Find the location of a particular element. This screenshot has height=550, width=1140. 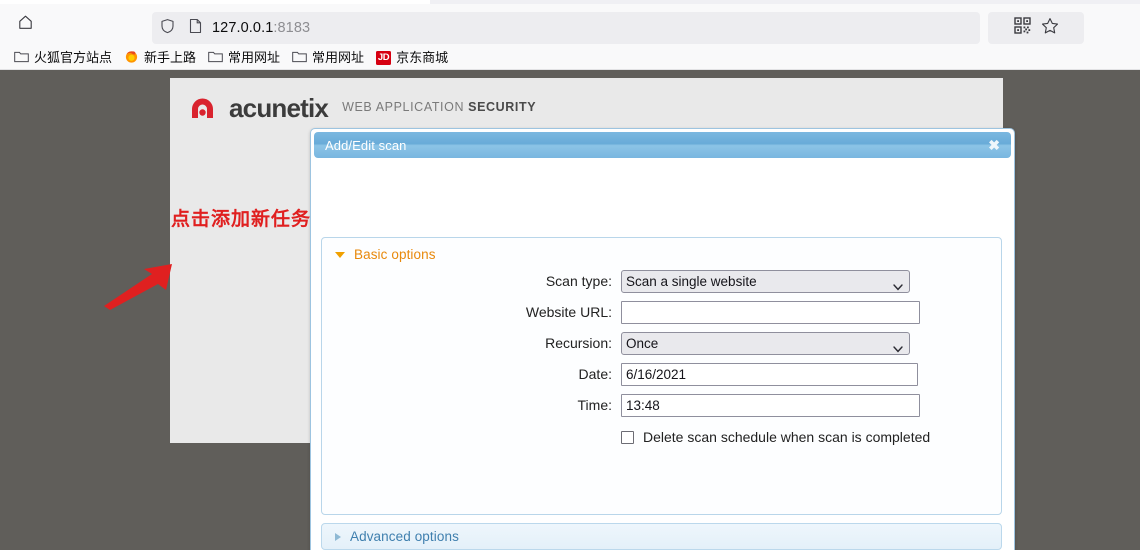

bookmark-item-1: 新手上路 is located at coordinates (160, 58).